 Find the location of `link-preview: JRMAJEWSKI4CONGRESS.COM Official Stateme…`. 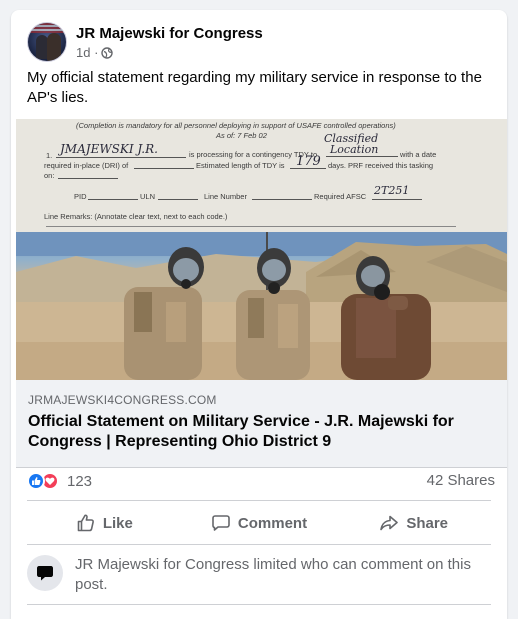

link-preview: JRMAJEWSKI4CONGRESS.COM Official Stateme… is located at coordinates (261, 424).